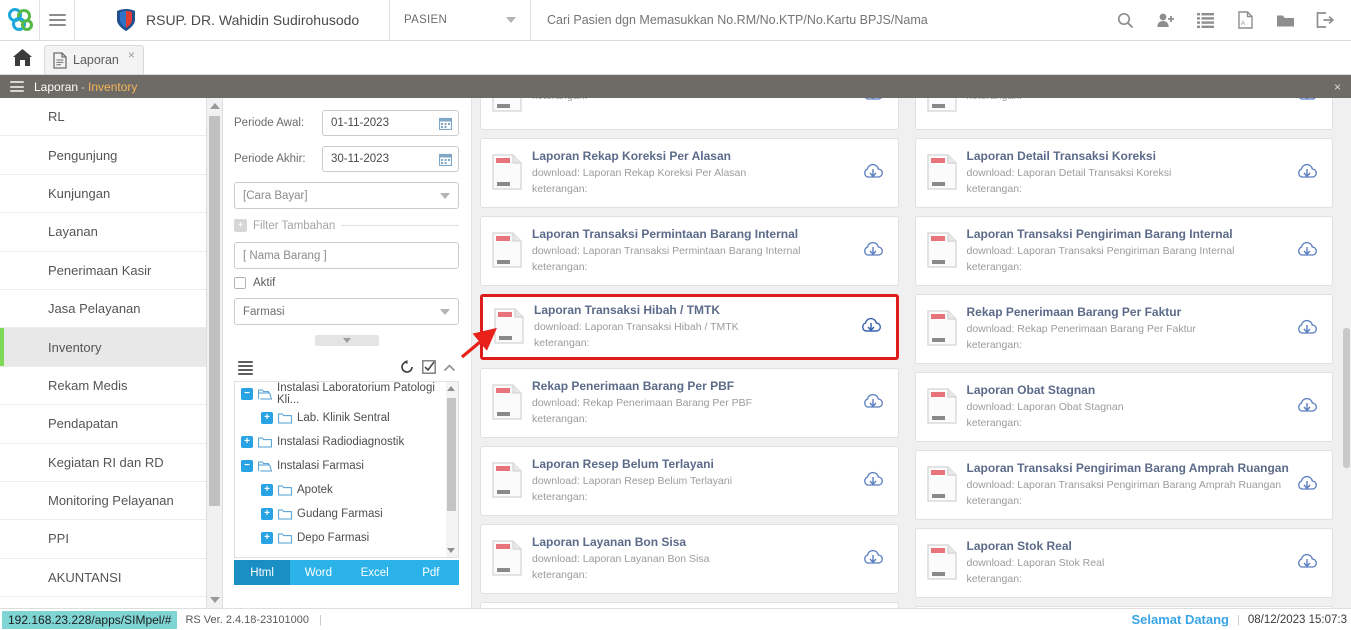  What do you see at coordinates (390, 123) in the screenshot?
I see `periode-awal-input: 01-11-2023` at bounding box center [390, 123].